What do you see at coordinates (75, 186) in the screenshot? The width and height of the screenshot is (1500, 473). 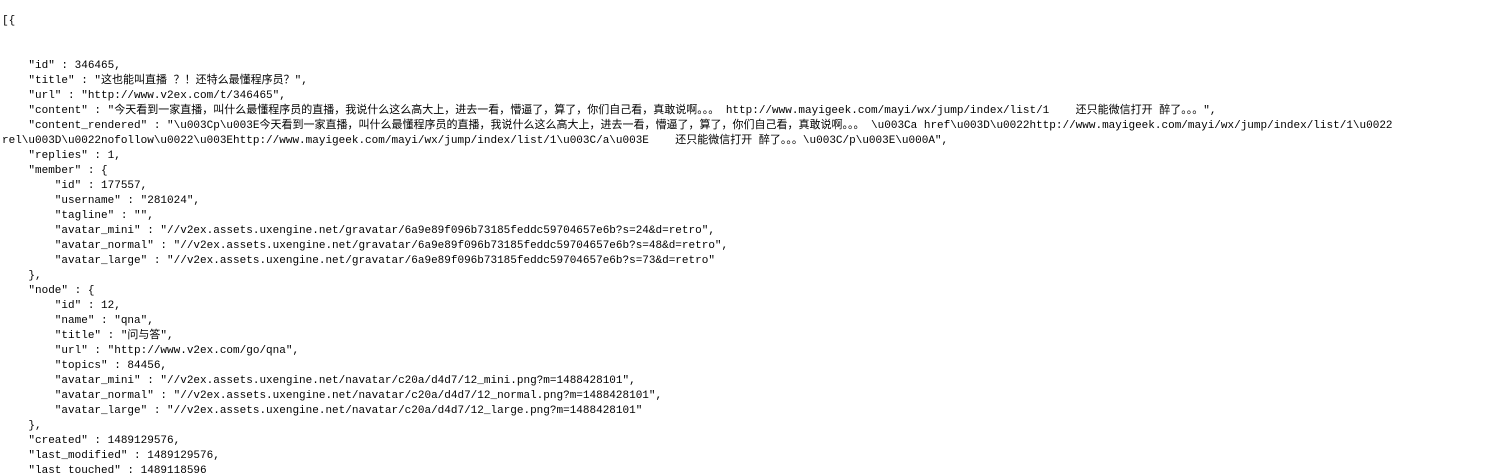 I see `json-line-member-id: "id" : 177557,` at bounding box center [75, 186].